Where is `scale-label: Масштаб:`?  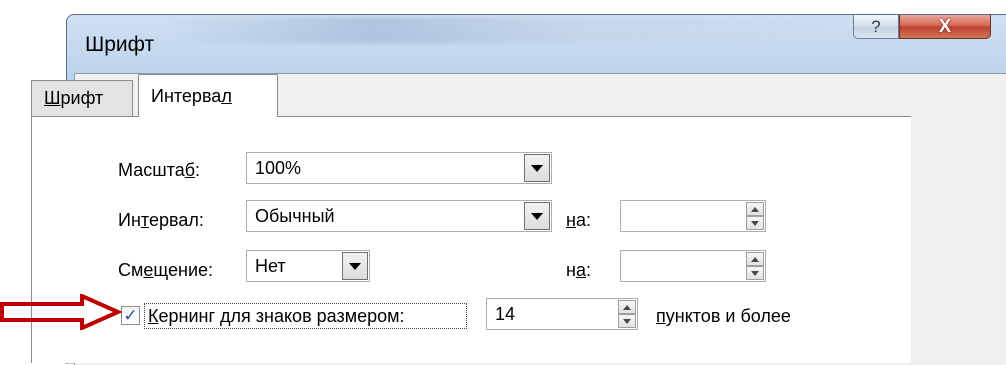 scale-label: Масштаб: is located at coordinates (159, 170).